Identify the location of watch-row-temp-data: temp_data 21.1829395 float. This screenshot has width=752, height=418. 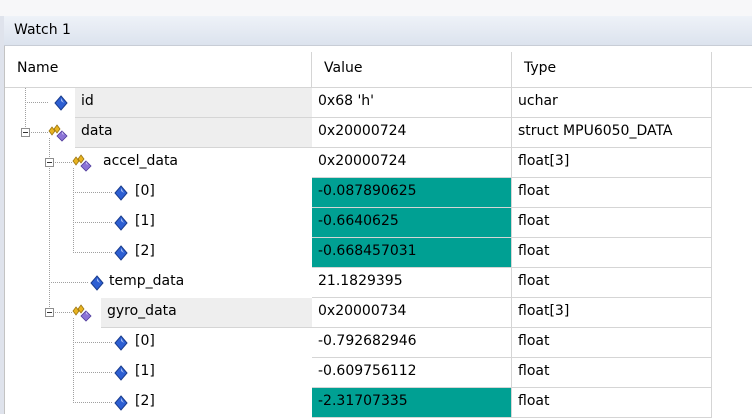
(378, 283).